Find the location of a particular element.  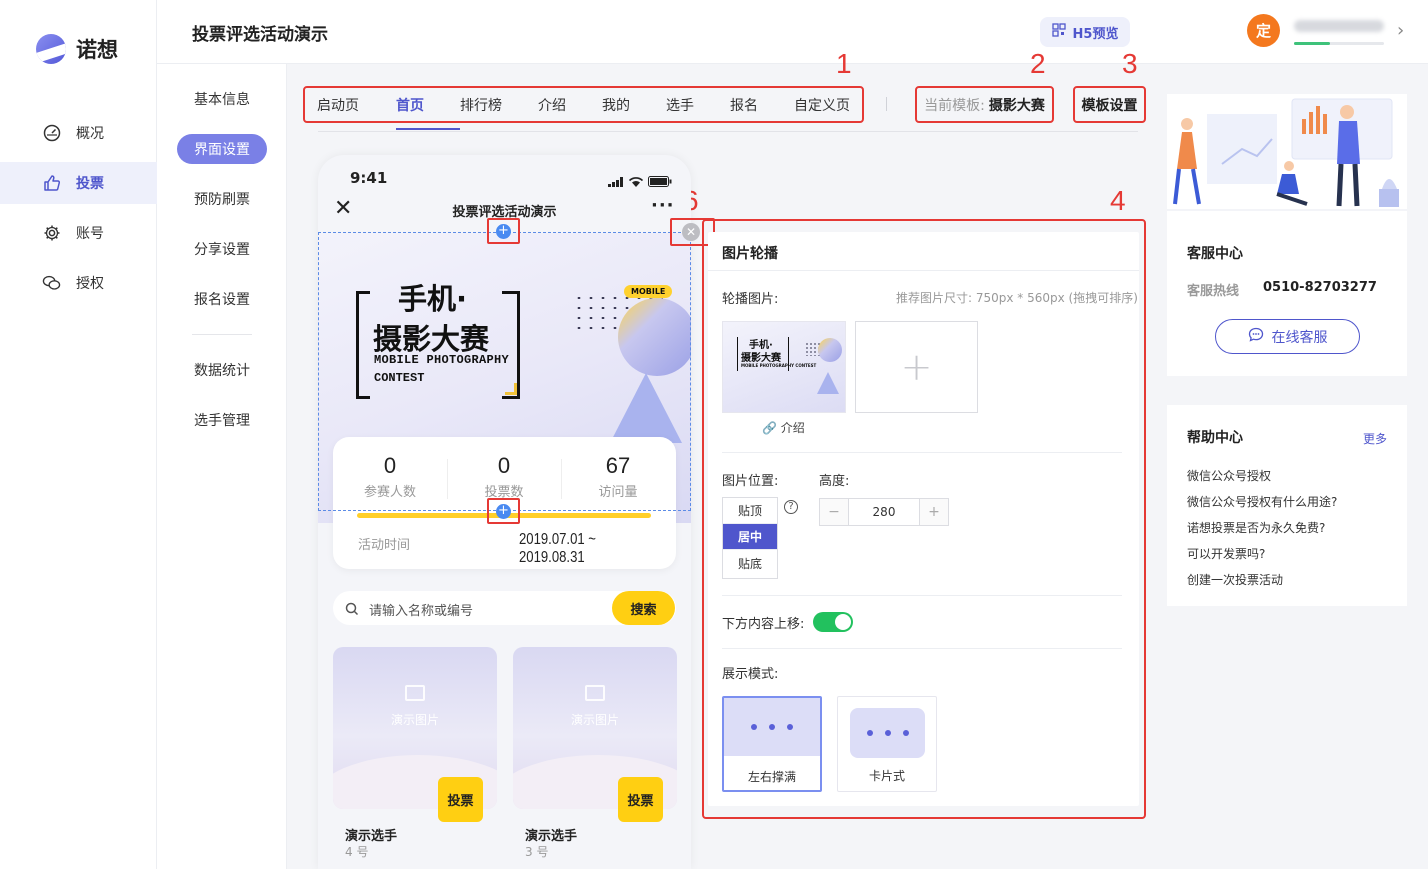

carousel-image-thumbnail: 手机· 摄影大赛 MOBILE PHOTOGRAPHY CONTEST is located at coordinates (784, 367).